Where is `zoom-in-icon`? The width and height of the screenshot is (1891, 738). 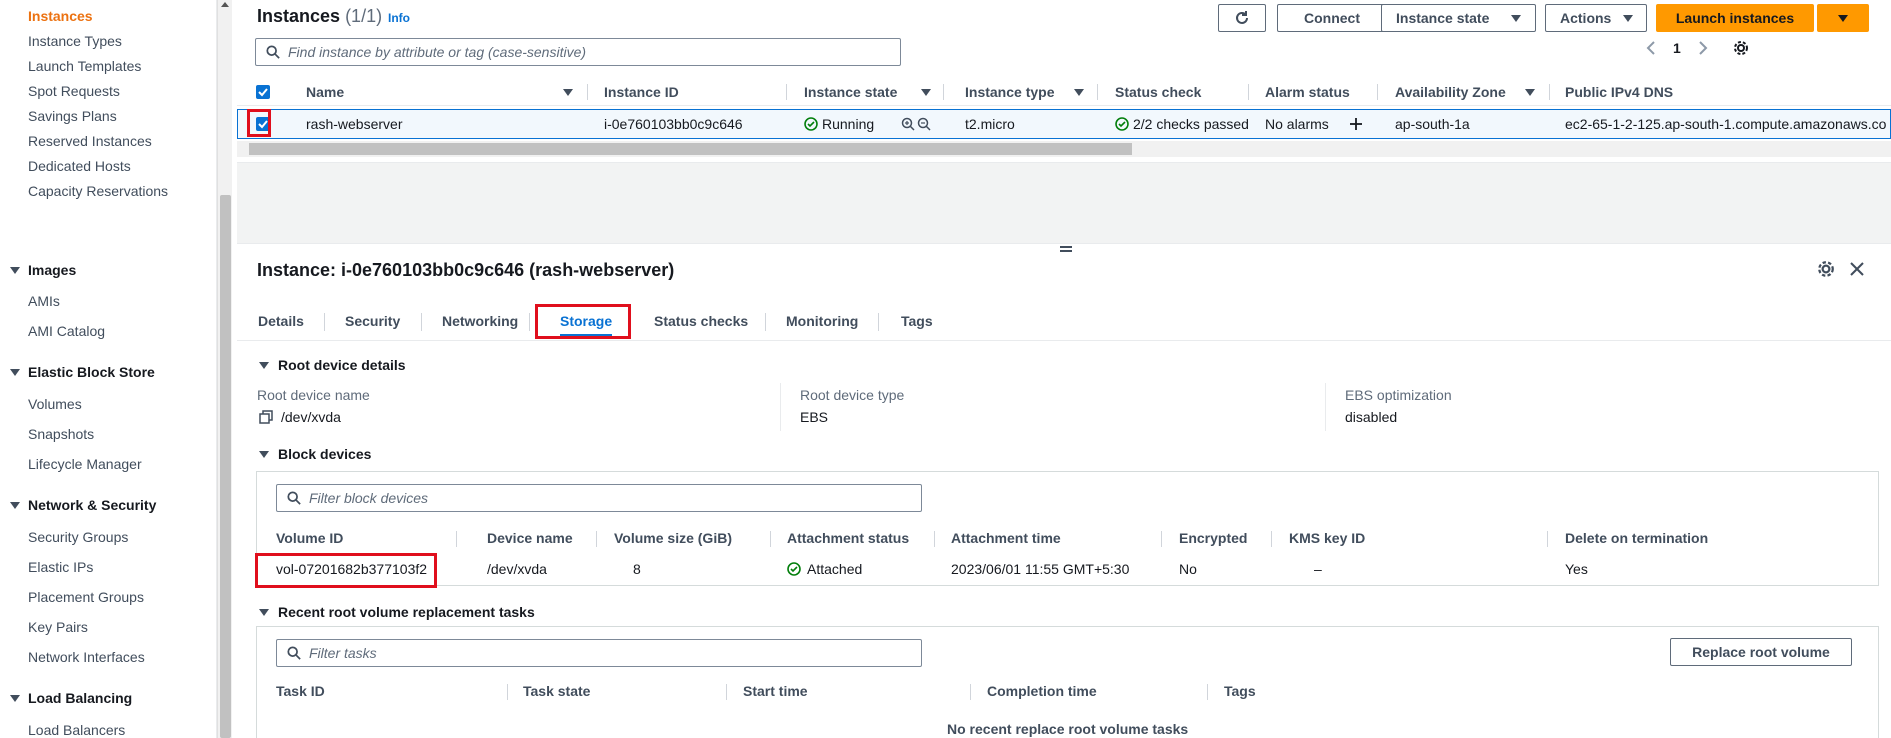
zoom-in-icon is located at coordinates (908, 124).